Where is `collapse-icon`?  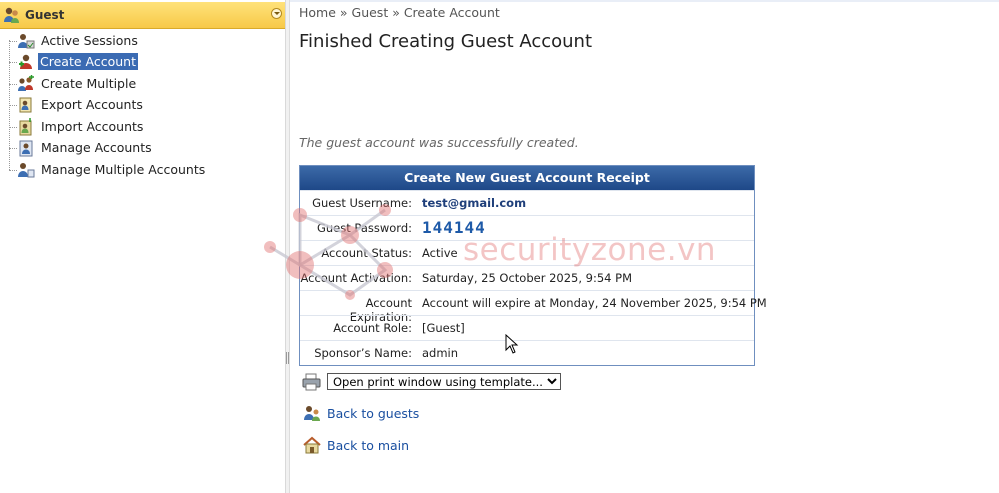 collapse-icon is located at coordinates (276, 13).